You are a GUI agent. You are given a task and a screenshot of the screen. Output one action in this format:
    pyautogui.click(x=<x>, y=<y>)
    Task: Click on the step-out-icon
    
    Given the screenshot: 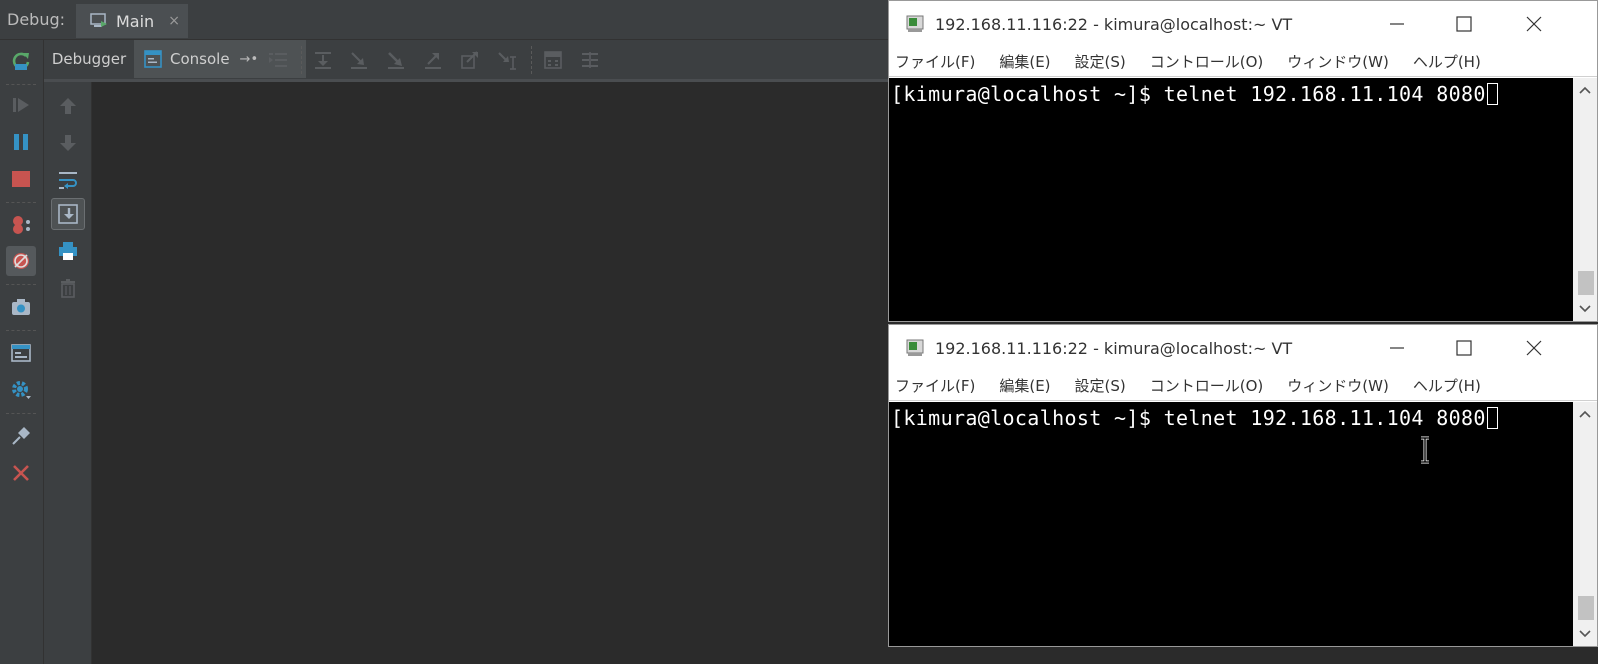 What is the action you would take?
    pyautogui.click(x=433, y=61)
    